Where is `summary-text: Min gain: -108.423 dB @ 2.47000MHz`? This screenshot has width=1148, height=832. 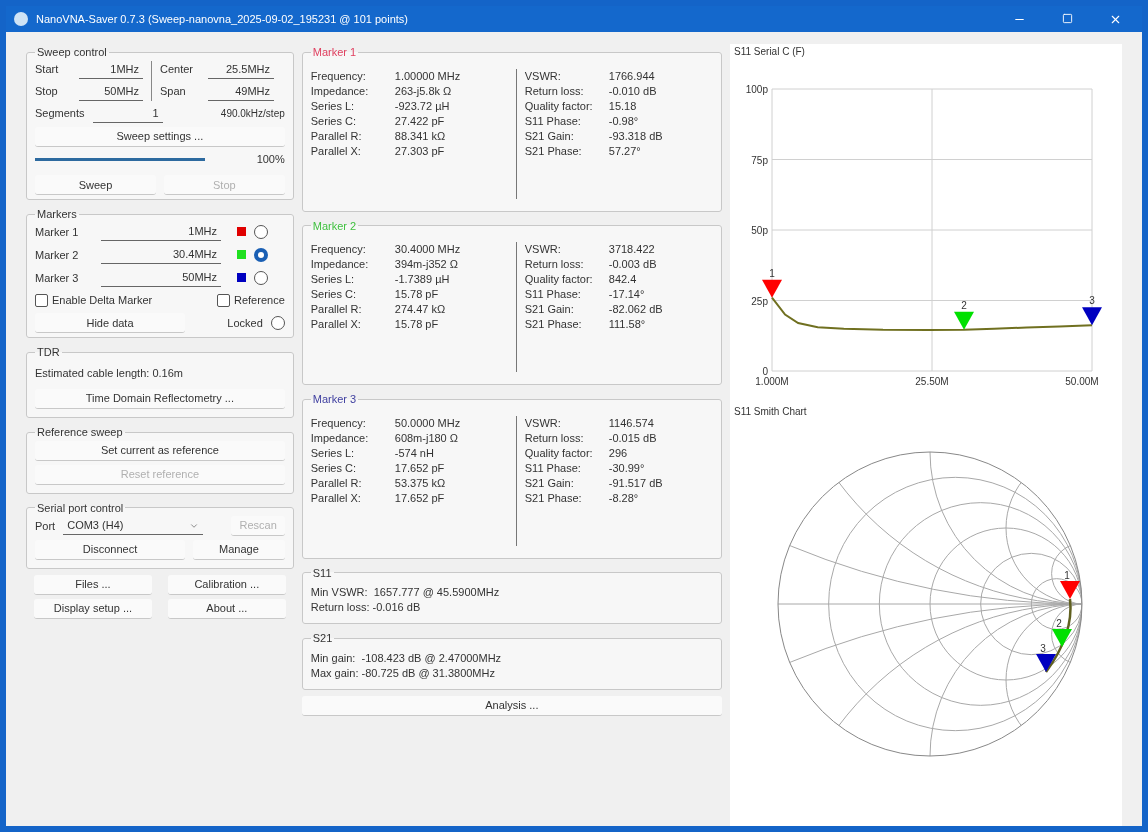
summary-text: Min gain: -108.423 dB @ 2.47000MHz is located at coordinates (406, 658).